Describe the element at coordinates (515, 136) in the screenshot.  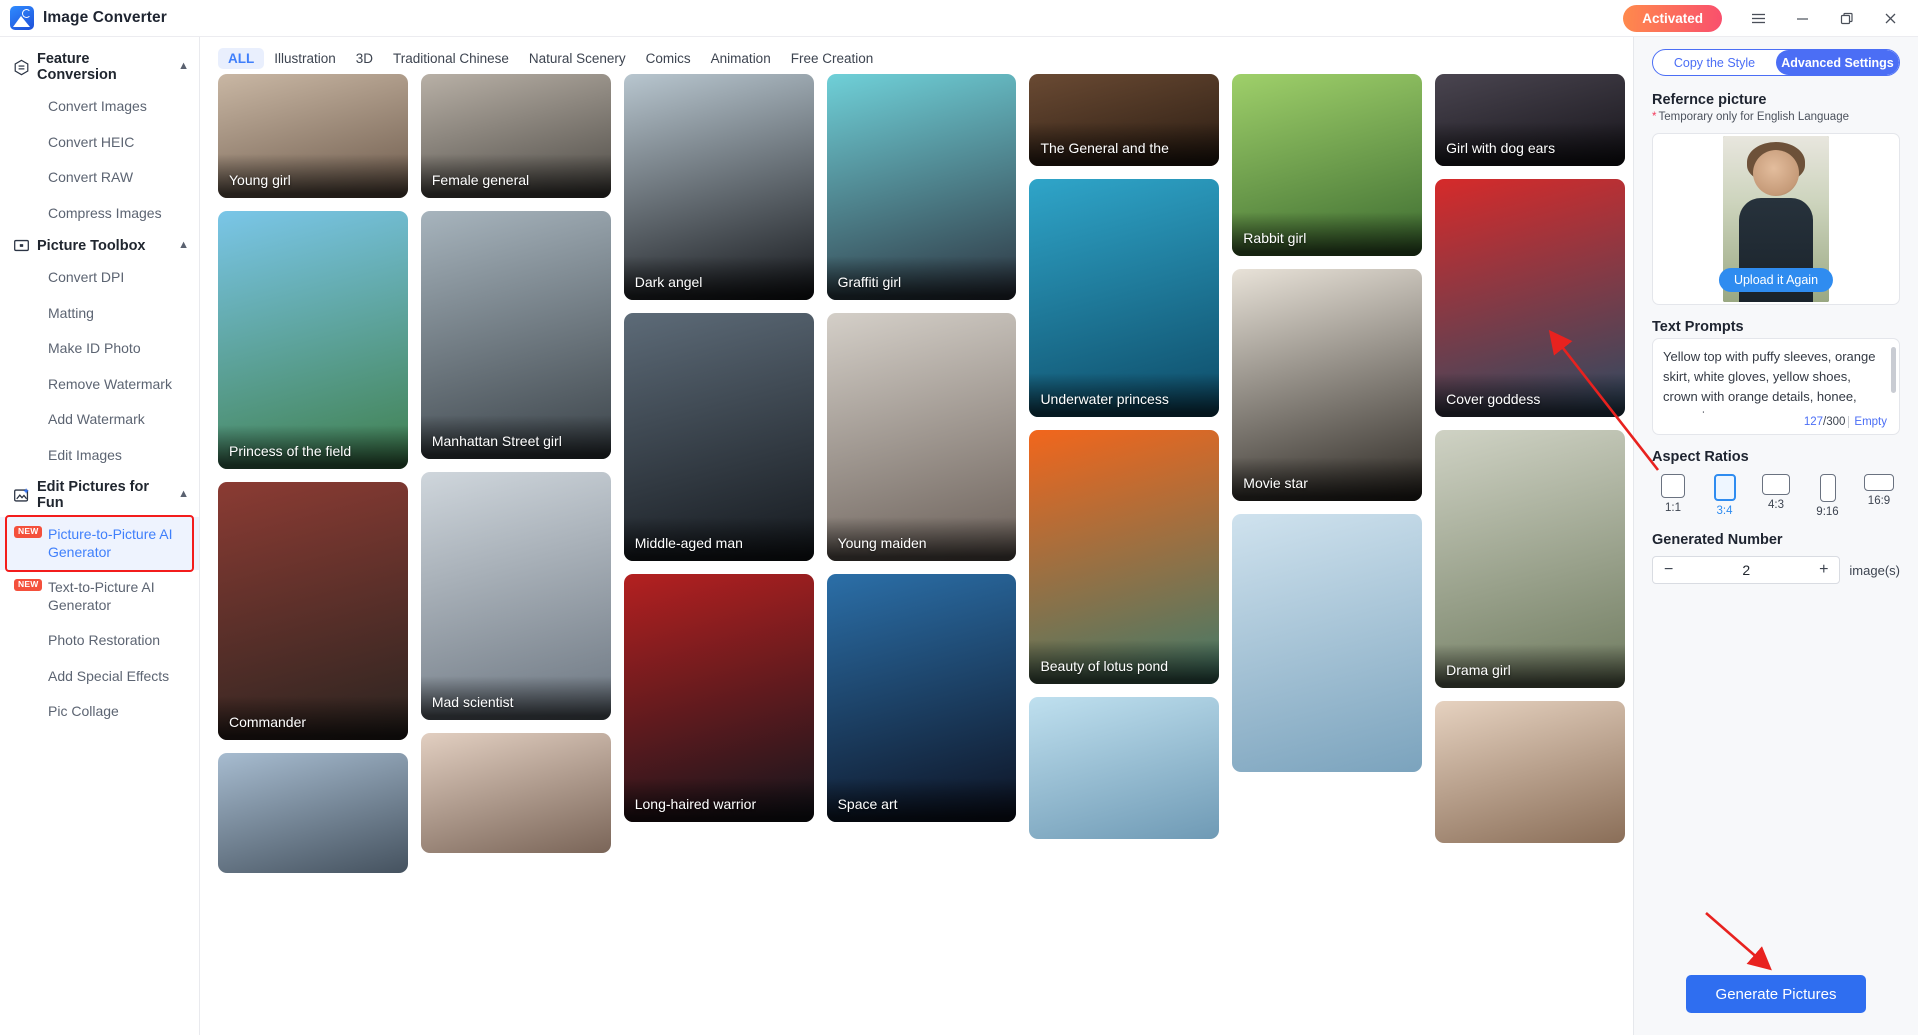
I see `style-card-female-general: Female general` at that location.